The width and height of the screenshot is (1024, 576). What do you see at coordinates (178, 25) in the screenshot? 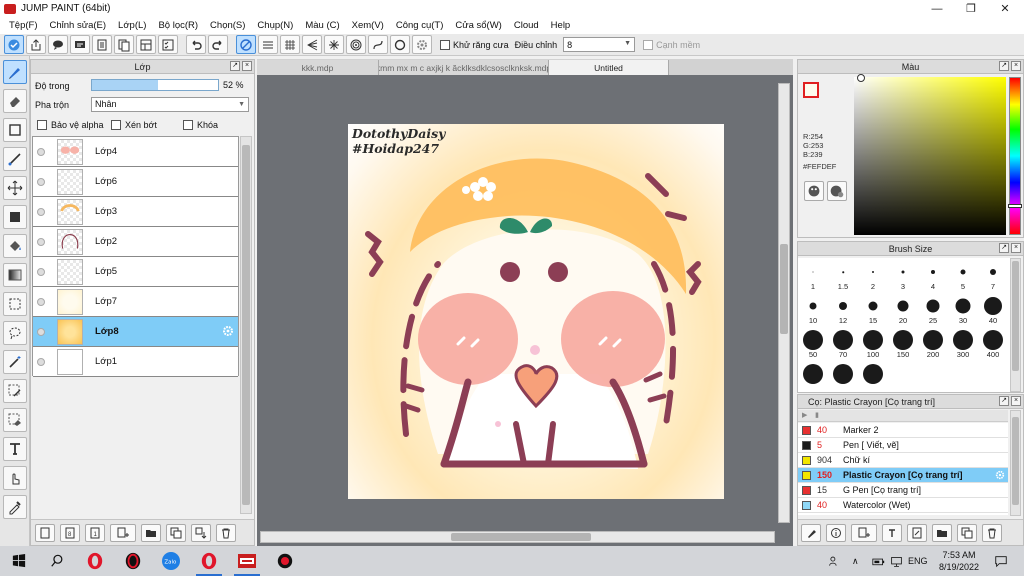
I see `menu-filter: Bộ lọc(R)` at bounding box center [178, 25].